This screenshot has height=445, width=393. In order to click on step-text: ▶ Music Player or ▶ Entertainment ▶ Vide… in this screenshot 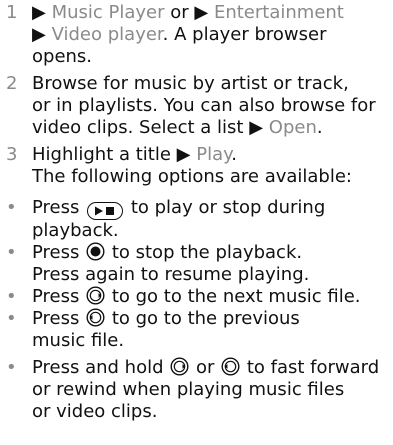, I will do `click(212, 35)`.